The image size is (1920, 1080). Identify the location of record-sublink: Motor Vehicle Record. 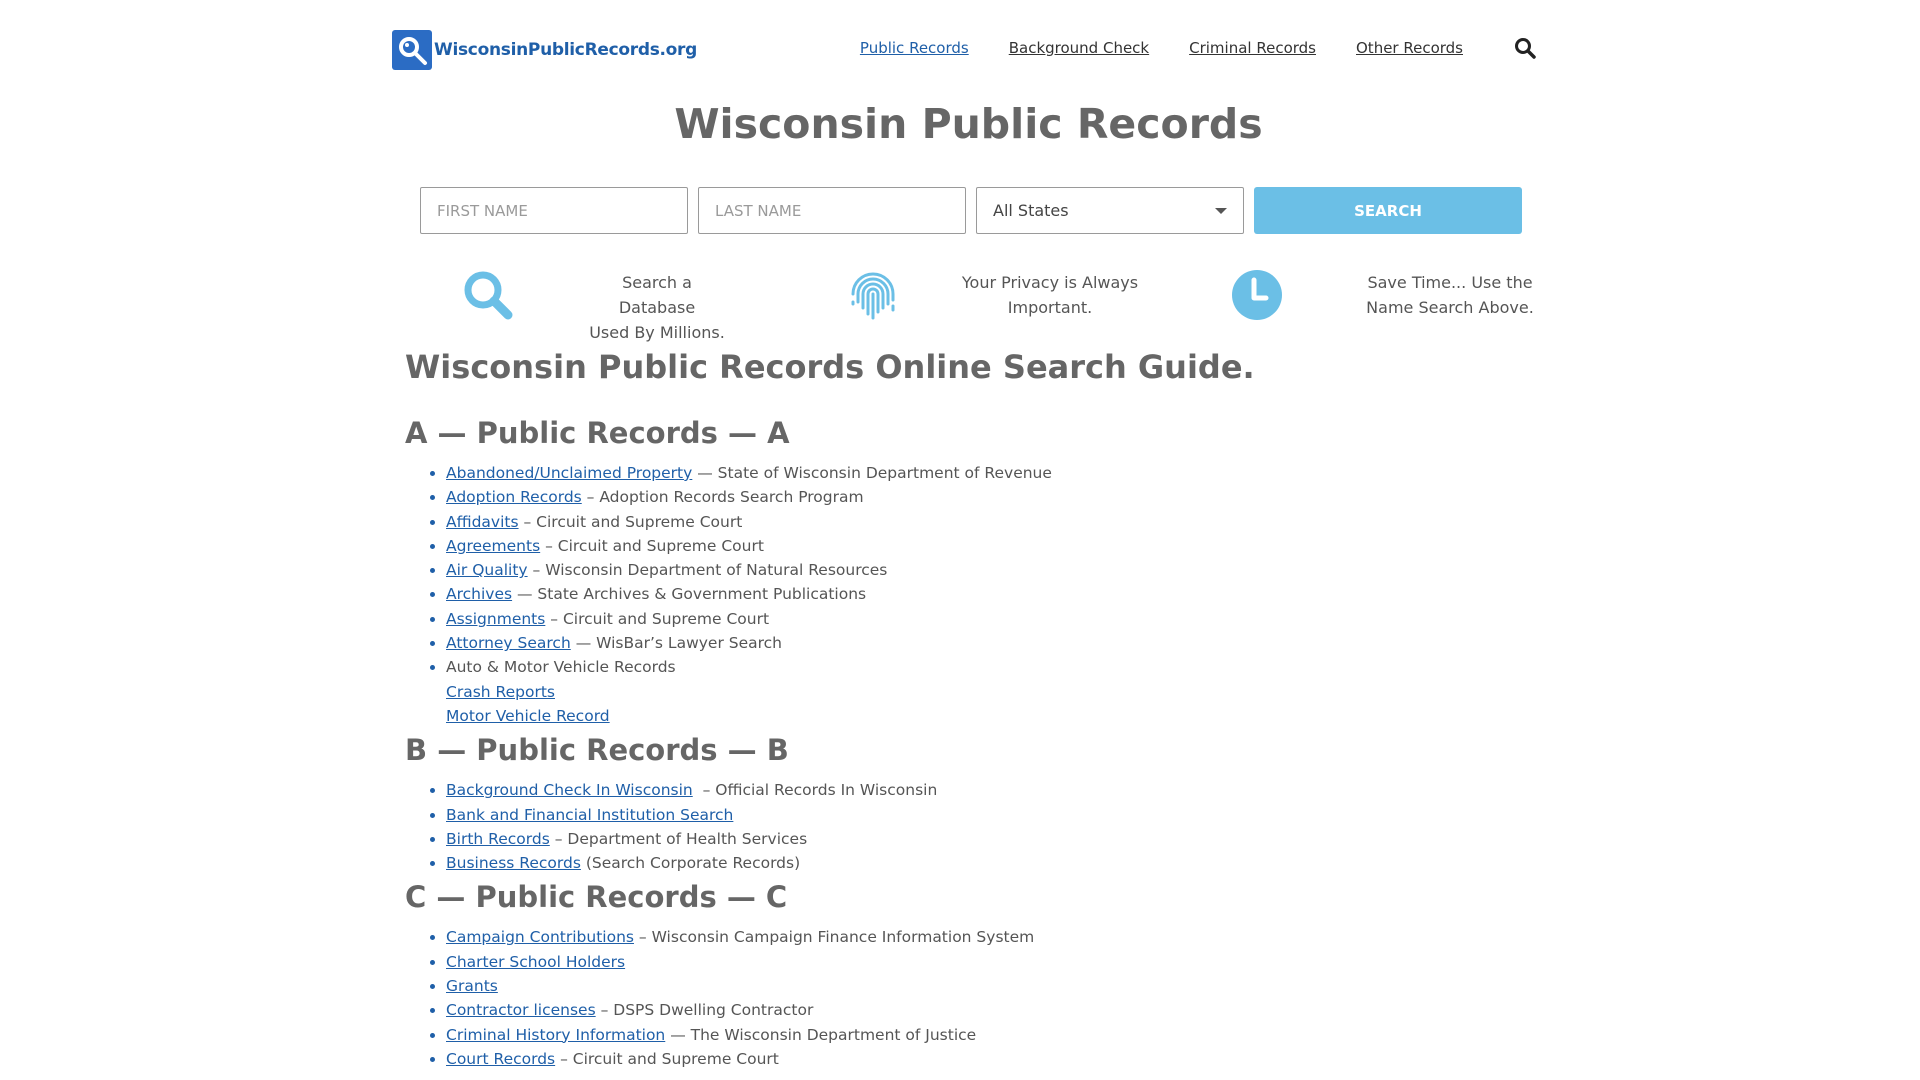
(1000, 716).